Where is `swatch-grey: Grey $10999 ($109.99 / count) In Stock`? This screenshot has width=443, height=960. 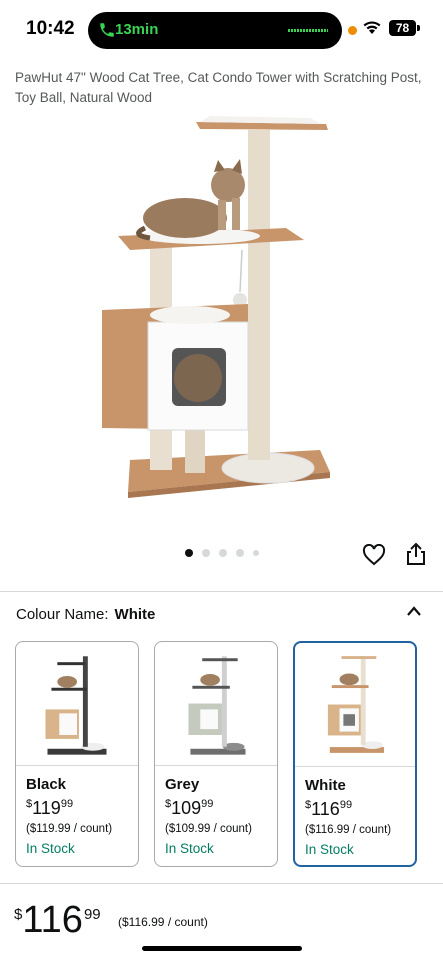 swatch-grey: Grey $10999 ($109.99 / count) In Stock is located at coordinates (216, 754).